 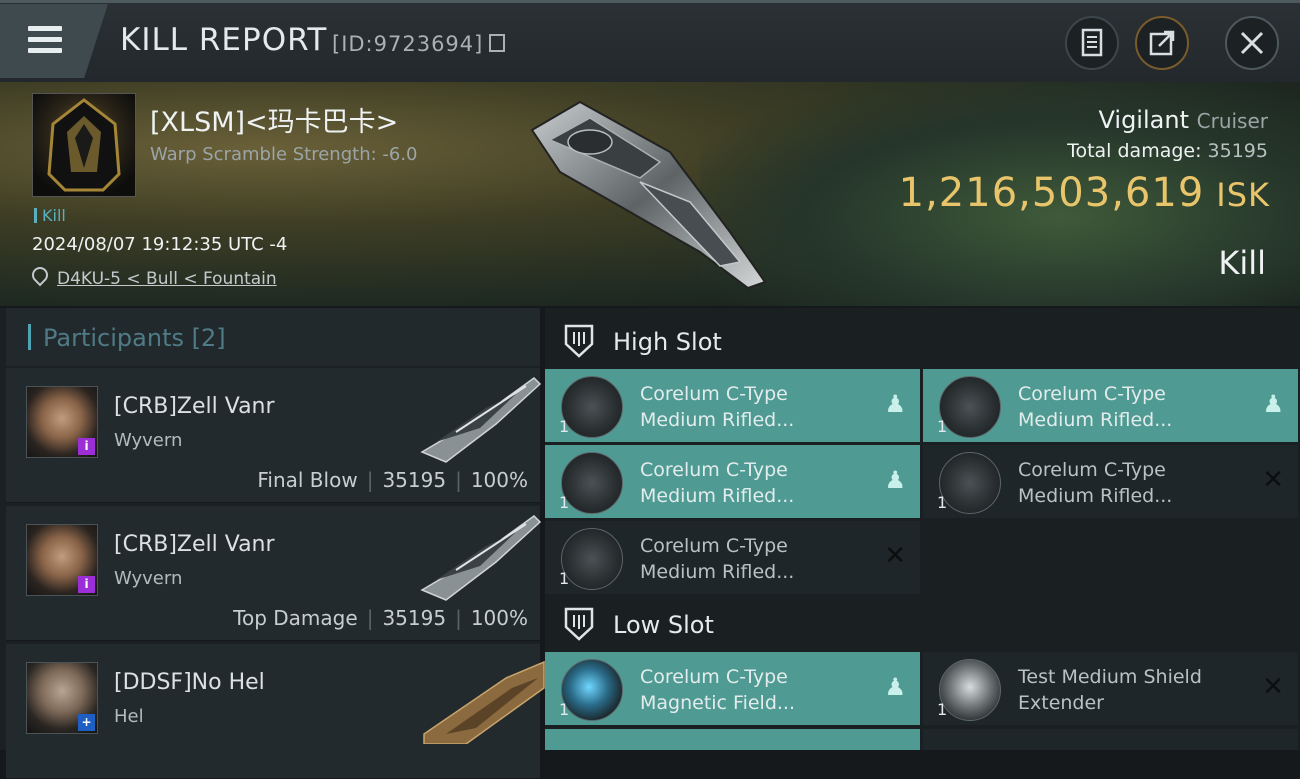 I want to click on module-name: Test Medium Shield Extender, so click(x=1110, y=690).